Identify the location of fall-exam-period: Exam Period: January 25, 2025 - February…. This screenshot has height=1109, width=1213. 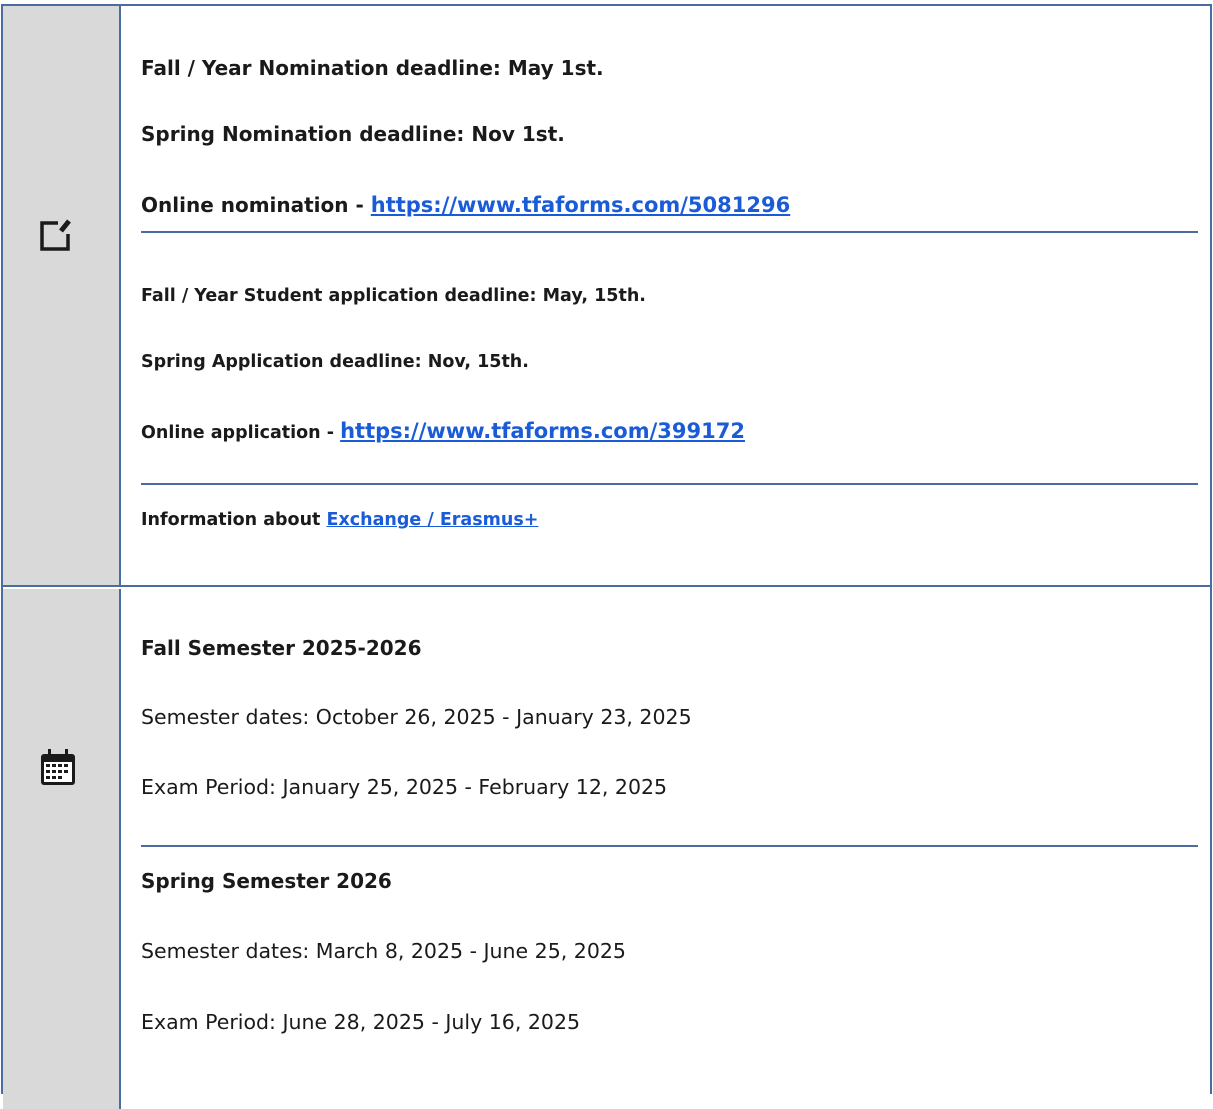
(404, 787).